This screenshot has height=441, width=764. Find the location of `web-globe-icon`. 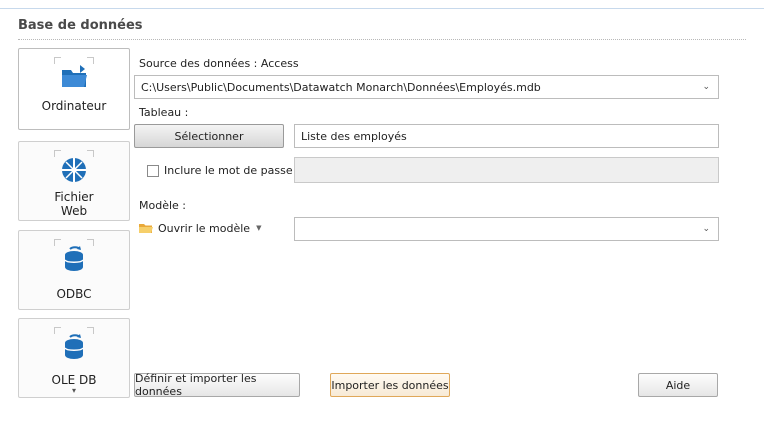

web-globe-icon is located at coordinates (74, 168).